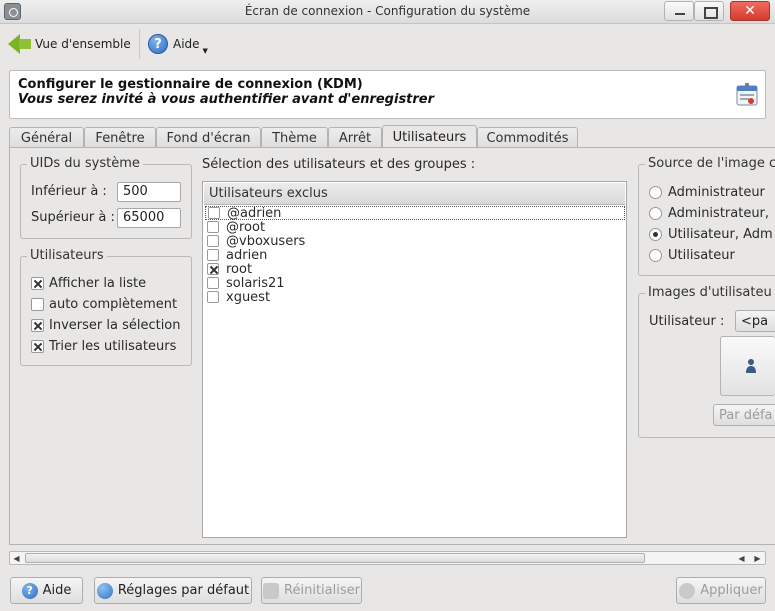 The height and width of the screenshot is (611, 775). What do you see at coordinates (238, 297) in the screenshot?
I see `list-item: xguest` at bounding box center [238, 297].